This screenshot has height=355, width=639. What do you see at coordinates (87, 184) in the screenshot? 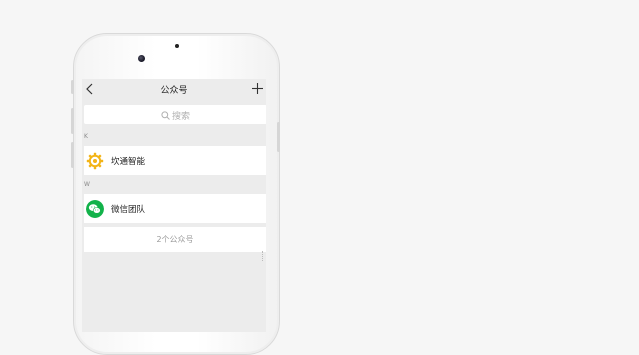
I see `section-index-w: W` at bounding box center [87, 184].